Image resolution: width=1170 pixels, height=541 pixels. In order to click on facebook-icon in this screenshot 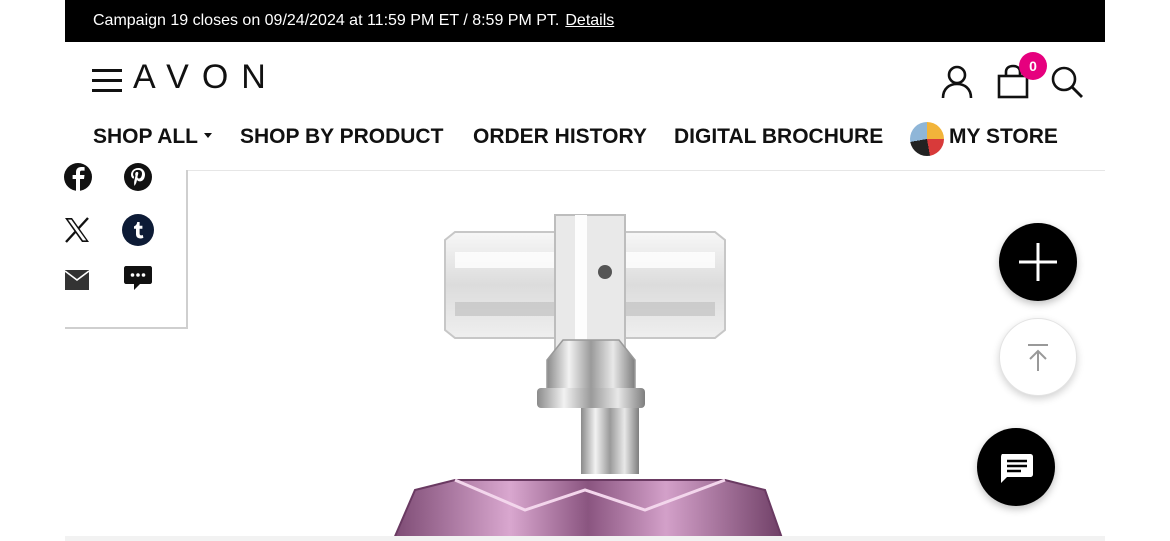, I will do `click(78, 177)`.